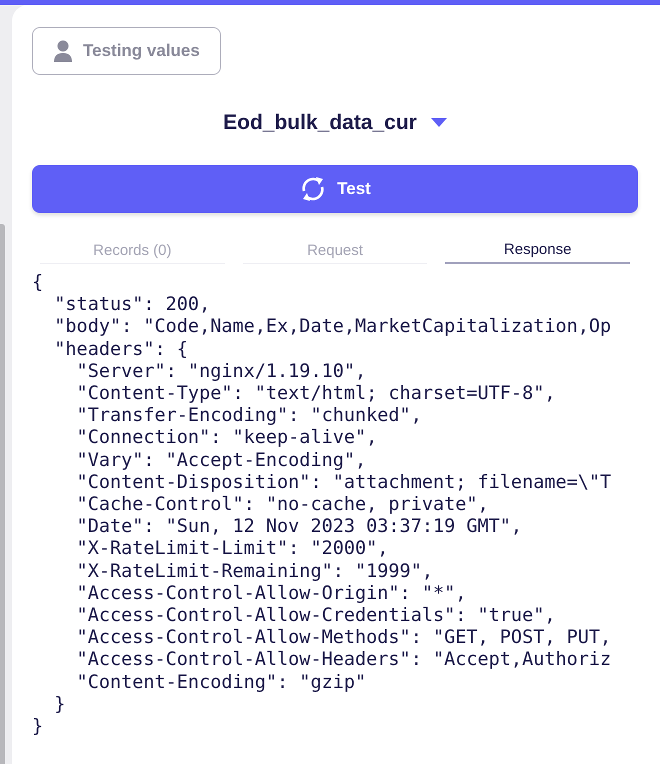  Describe the element at coordinates (316, 616) in the screenshot. I see `code-line: "Access-Control-Allow-Credentials": "true",` at that location.